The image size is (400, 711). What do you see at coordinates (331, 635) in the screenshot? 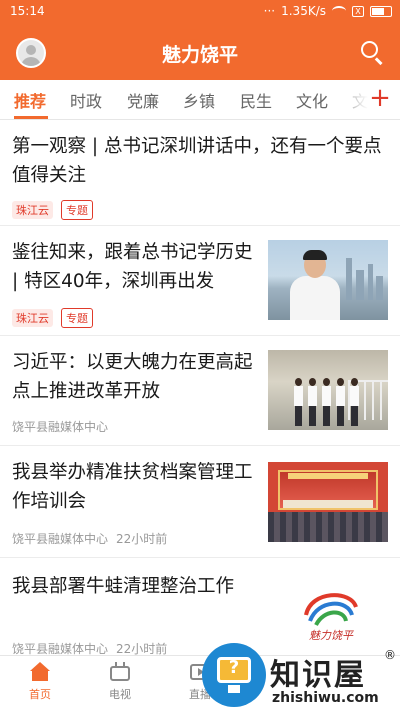
I see `logo-text: 魅力饶平` at bounding box center [331, 635].